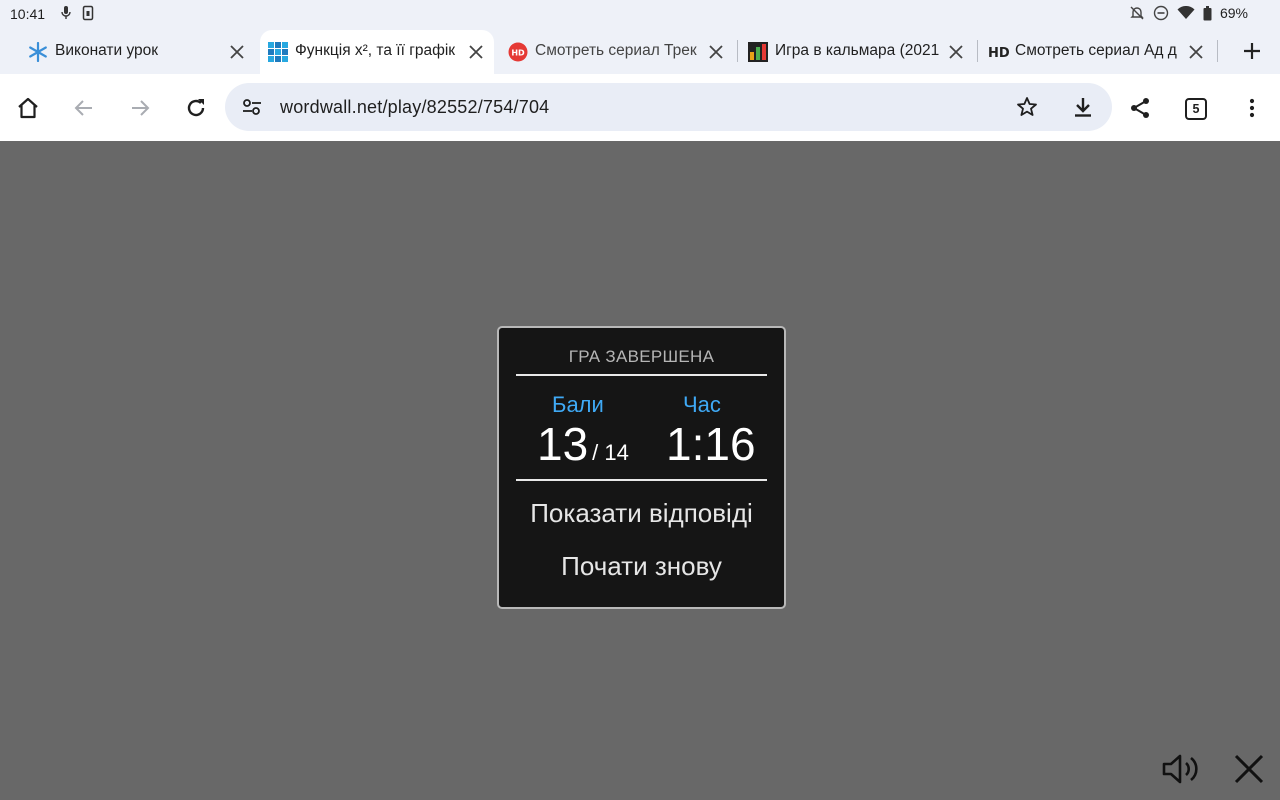  I want to click on tab-serial-trek: HD Смотреть сериал Трек, so click(617, 52).